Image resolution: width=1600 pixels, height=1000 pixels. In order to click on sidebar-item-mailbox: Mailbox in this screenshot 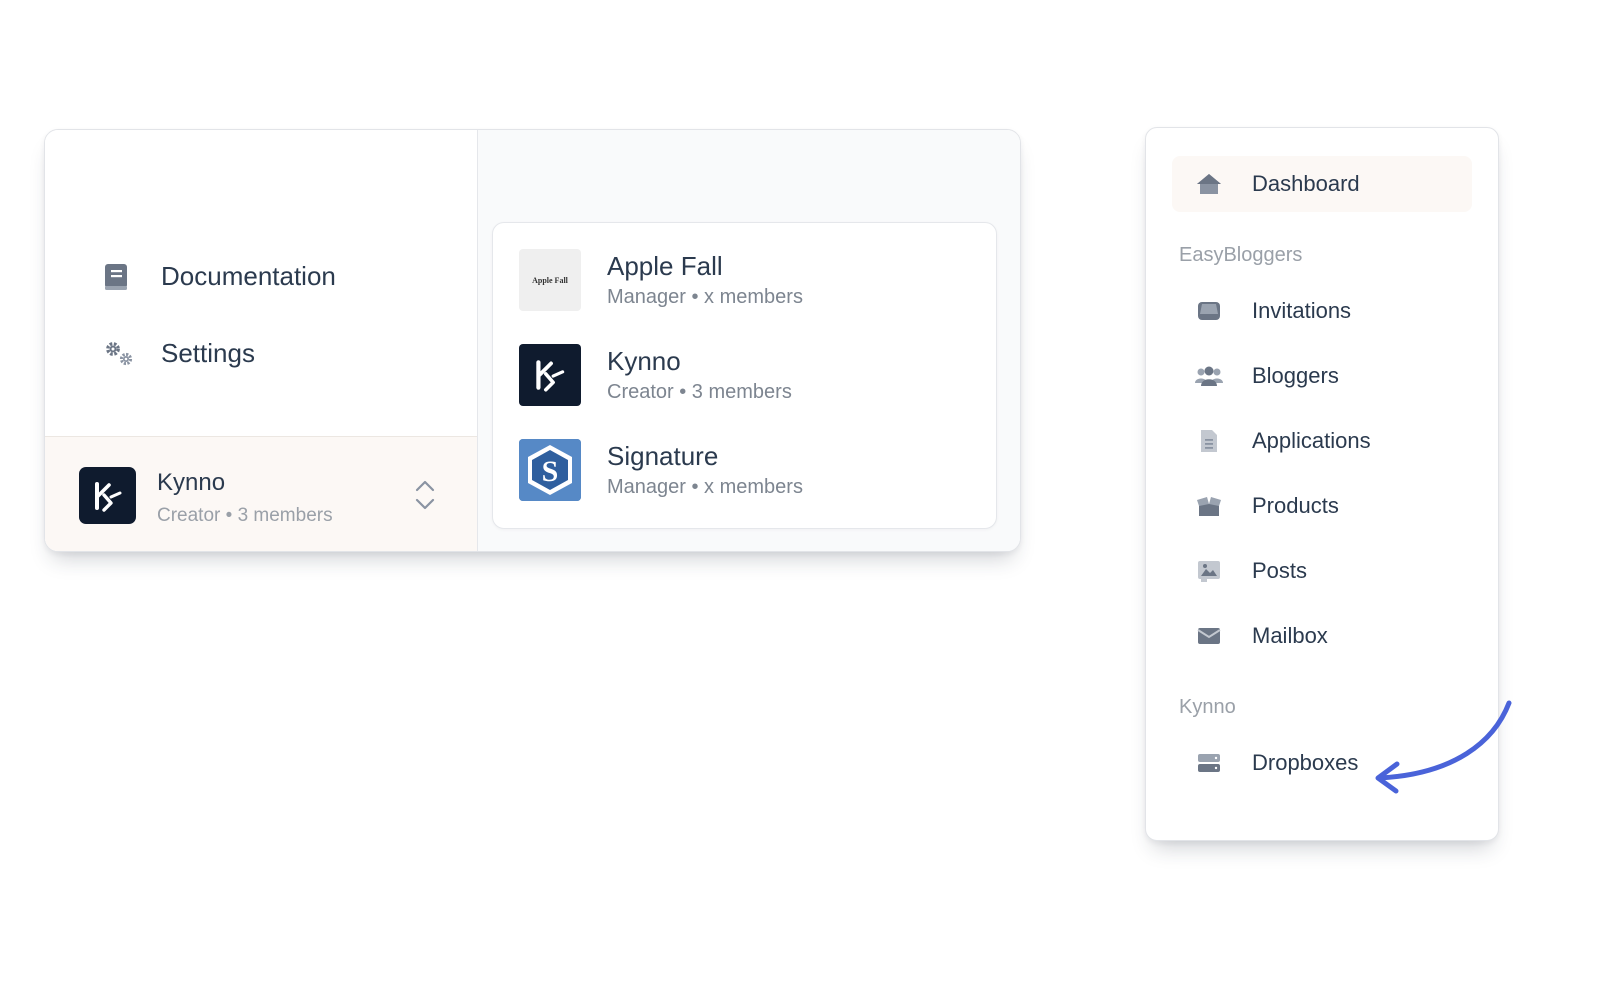, I will do `click(1322, 636)`.